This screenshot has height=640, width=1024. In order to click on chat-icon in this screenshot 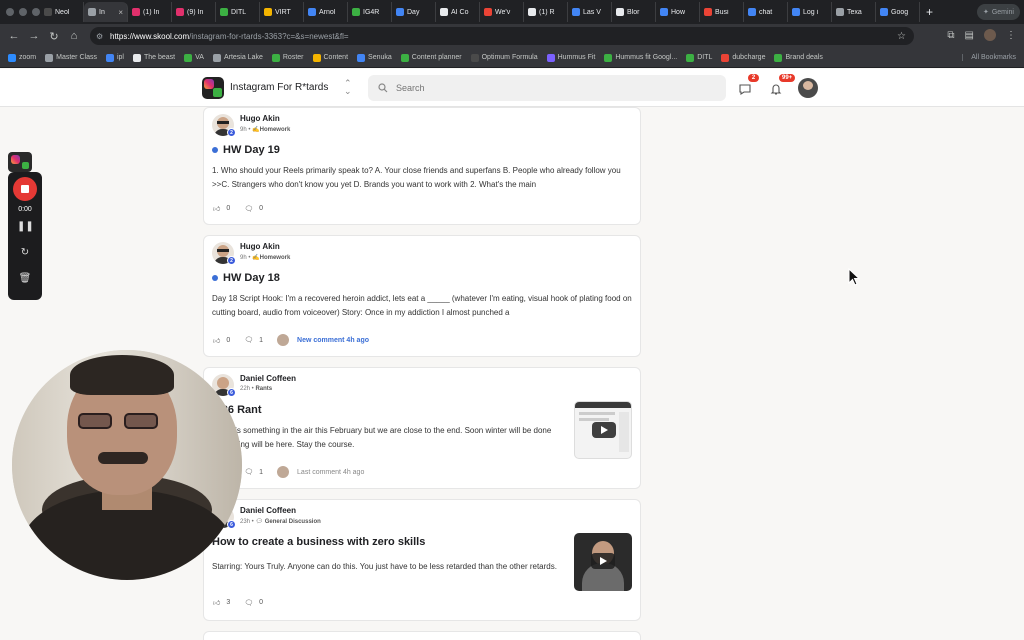, I will do `click(745, 89)`.